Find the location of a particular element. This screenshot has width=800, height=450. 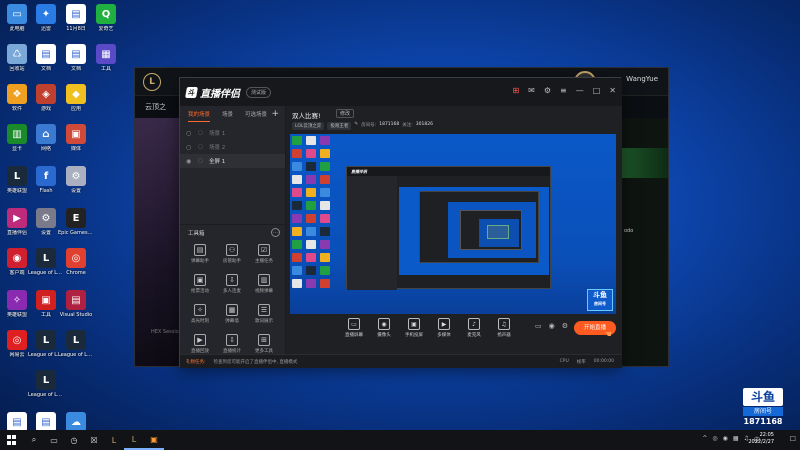

search-icon: ⌕ is located at coordinates (34, 440).